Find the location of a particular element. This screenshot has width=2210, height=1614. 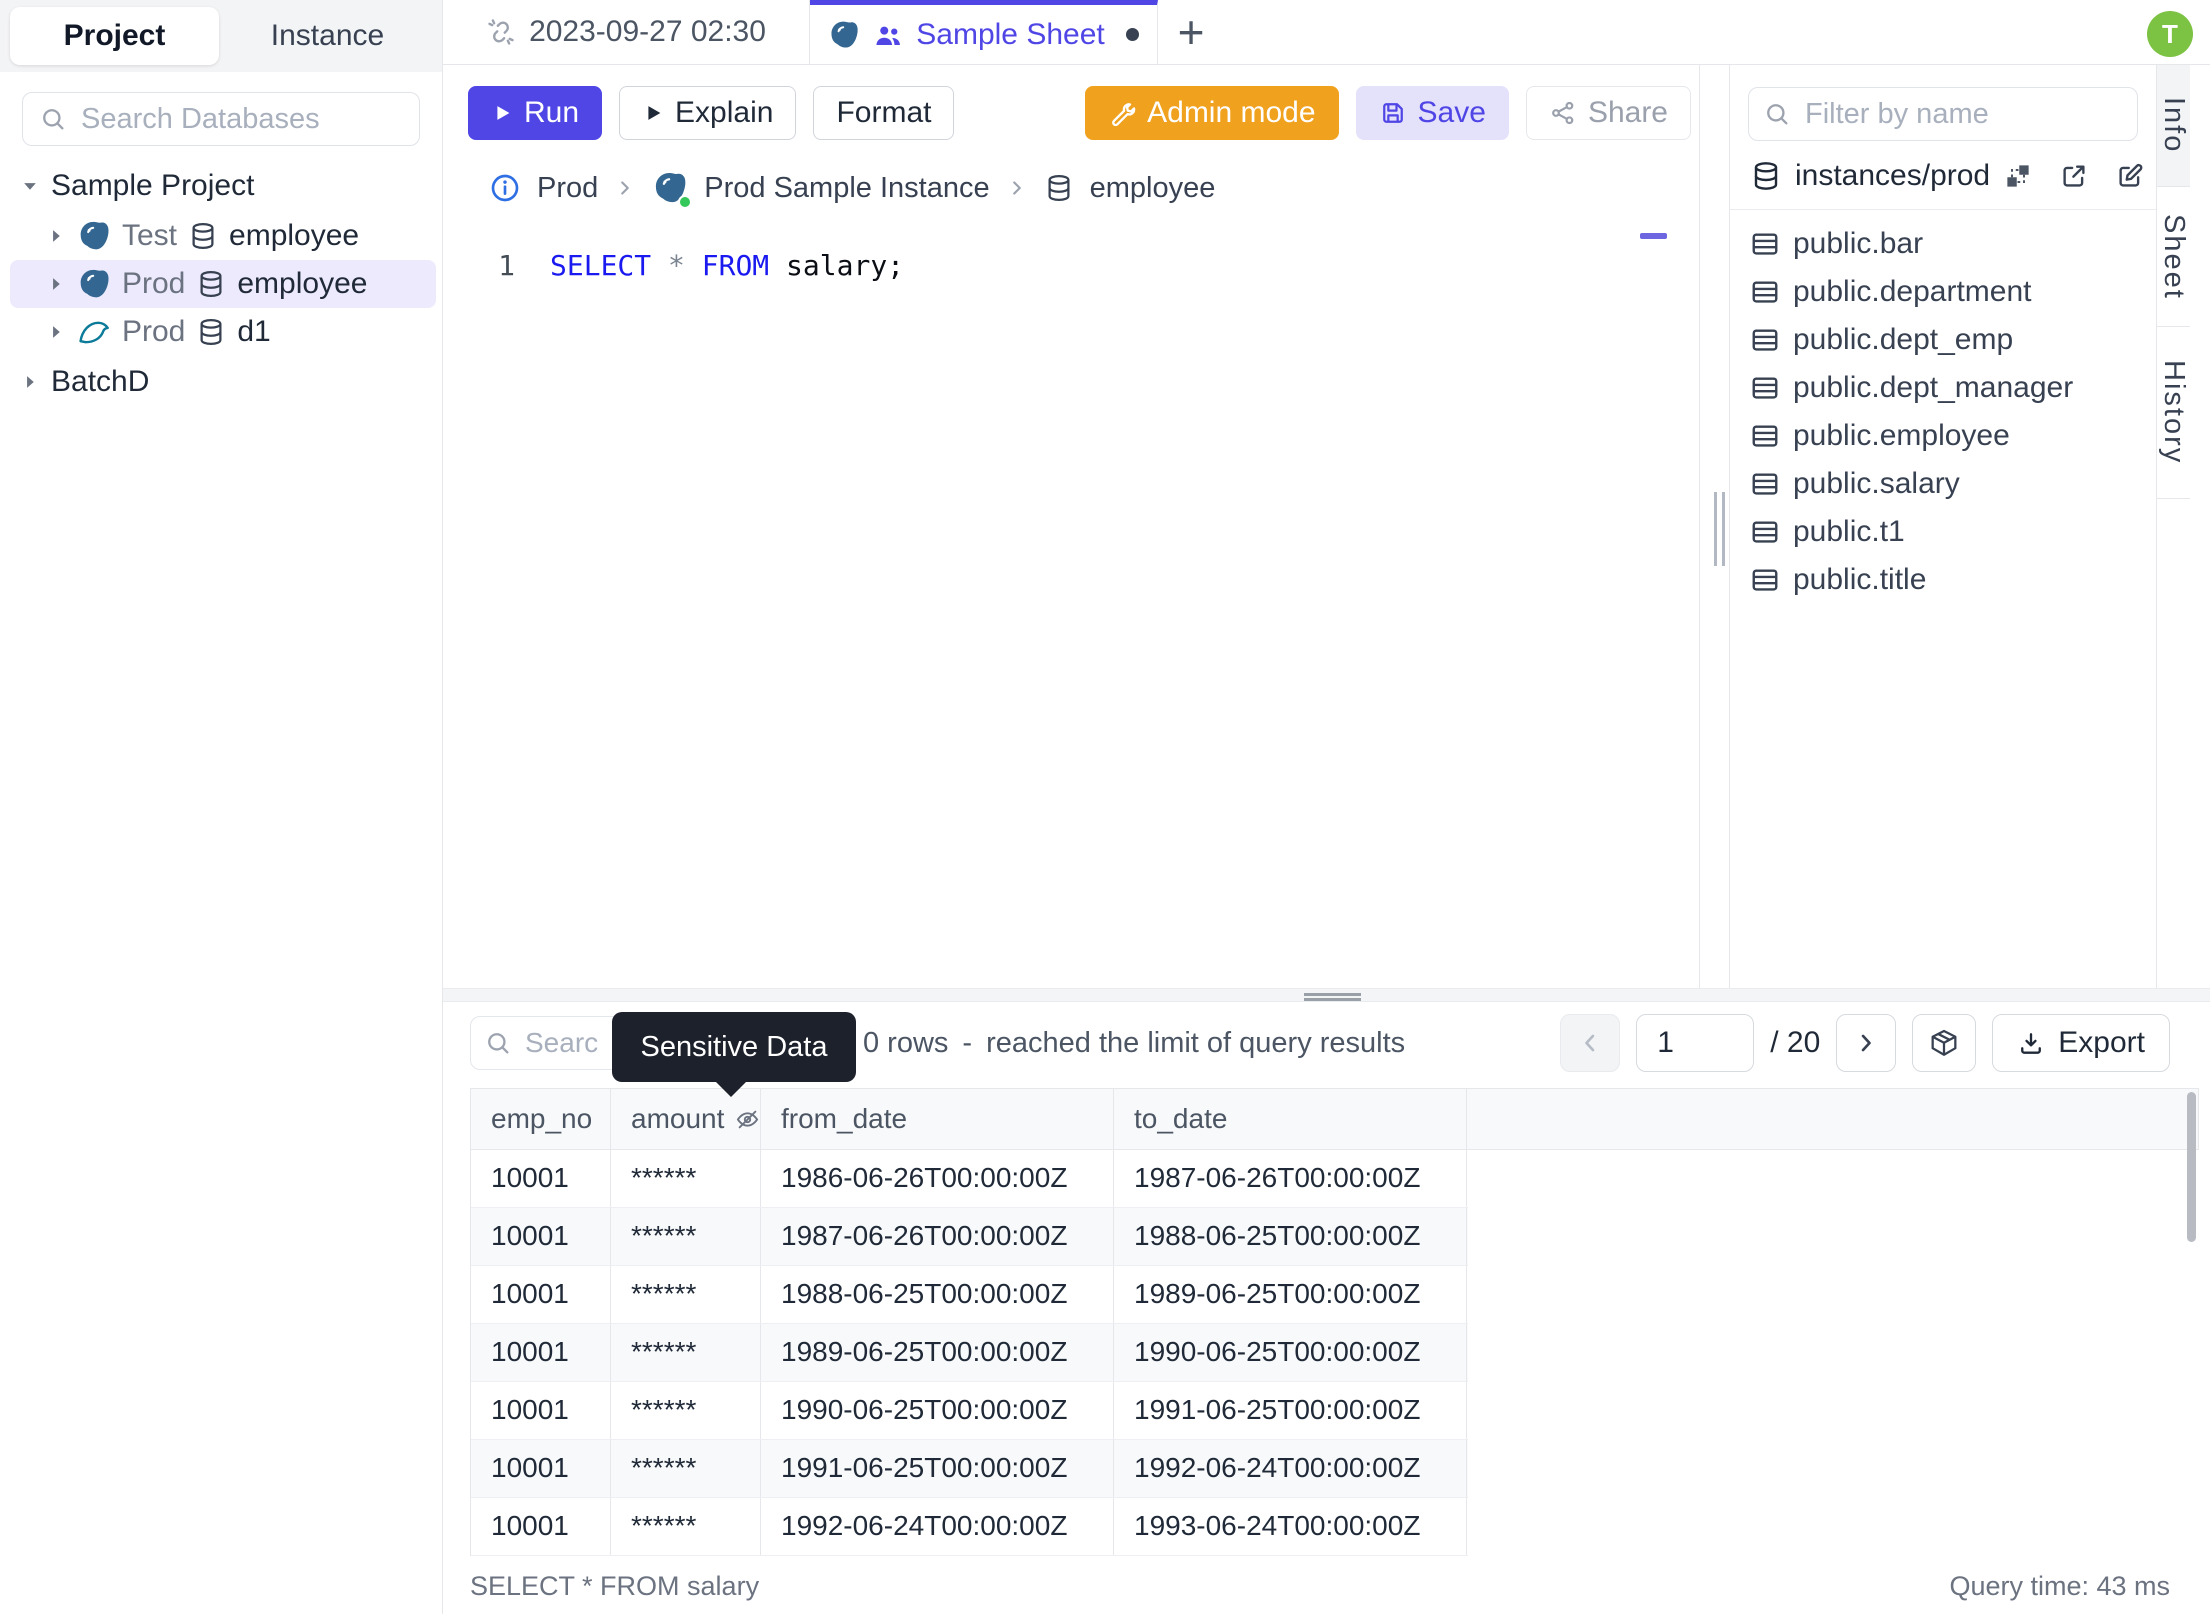

admin-mode-button: Admin mode is located at coordinates (1212, 113).